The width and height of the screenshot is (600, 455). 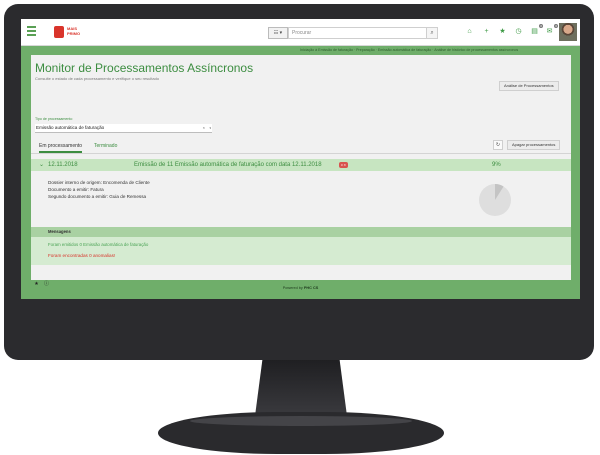 I want to click on brand-logo-icon, so click(x=59, y=32).